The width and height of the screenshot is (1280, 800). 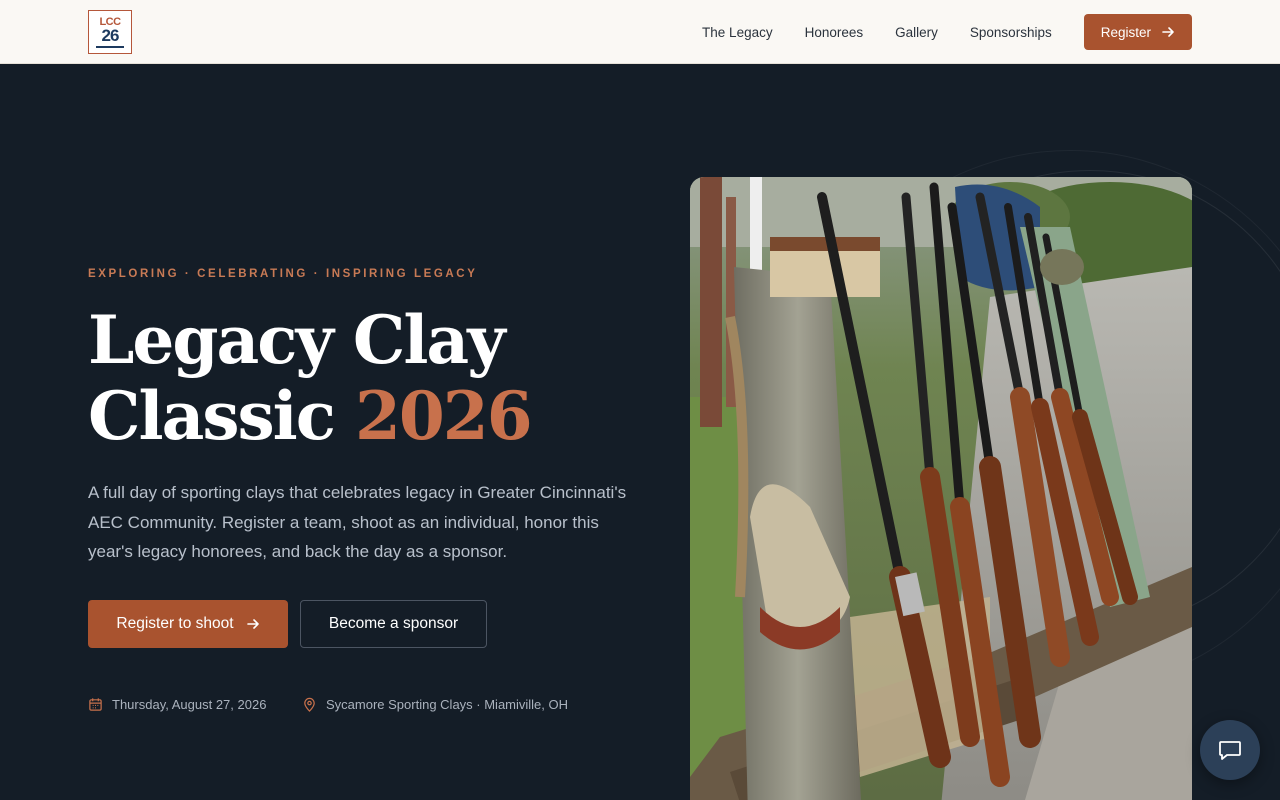 I want to click on register-to-shoot-button: Register to shoot, so click(x=188, y=624).